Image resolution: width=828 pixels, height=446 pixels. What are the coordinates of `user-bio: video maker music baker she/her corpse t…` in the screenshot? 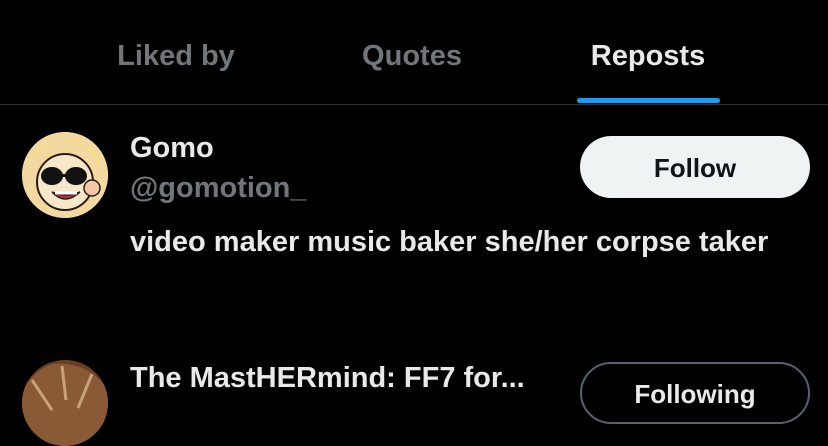 It's located at (449, 242).